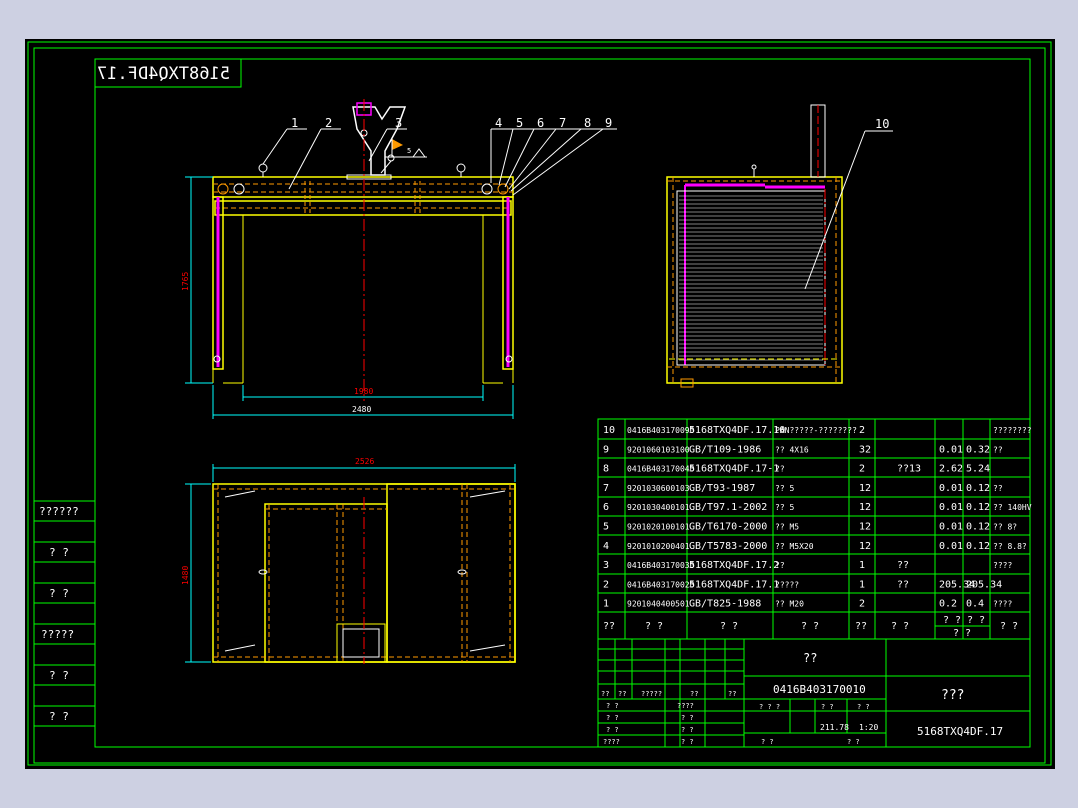 The height and width of the screenshot is (808, 1078). I want to click on callout-4: 4, so click(498, 123).